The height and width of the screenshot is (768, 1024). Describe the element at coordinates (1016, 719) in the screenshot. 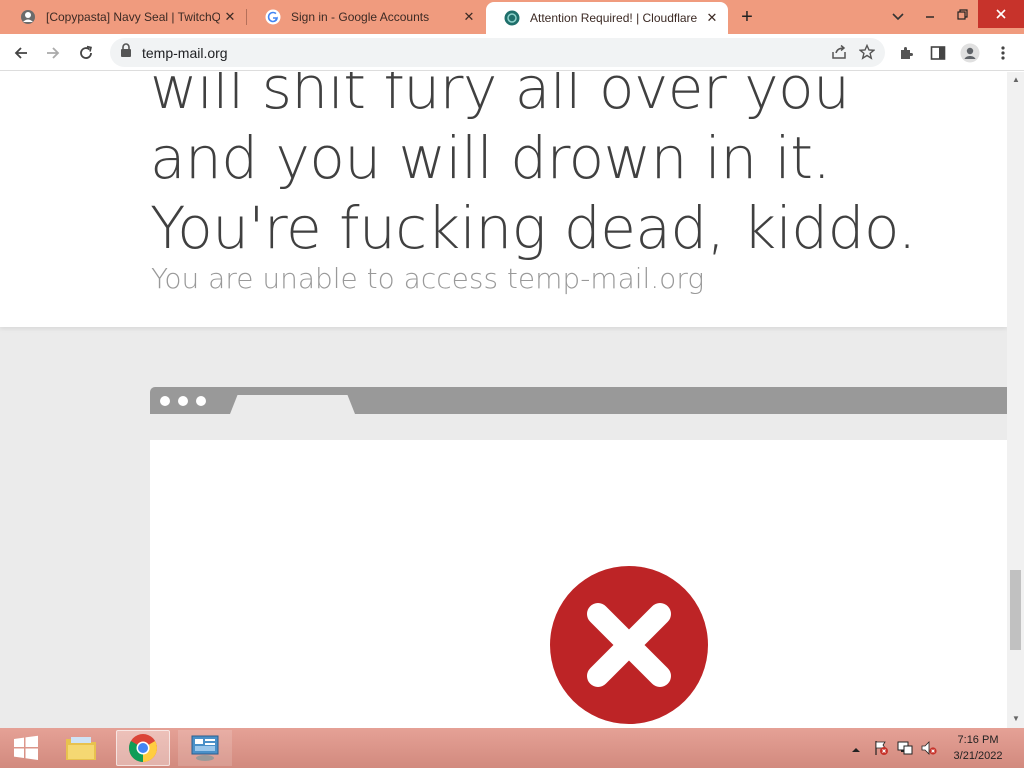

I see `scroll-down-arrow-icon: ▼` at that location.